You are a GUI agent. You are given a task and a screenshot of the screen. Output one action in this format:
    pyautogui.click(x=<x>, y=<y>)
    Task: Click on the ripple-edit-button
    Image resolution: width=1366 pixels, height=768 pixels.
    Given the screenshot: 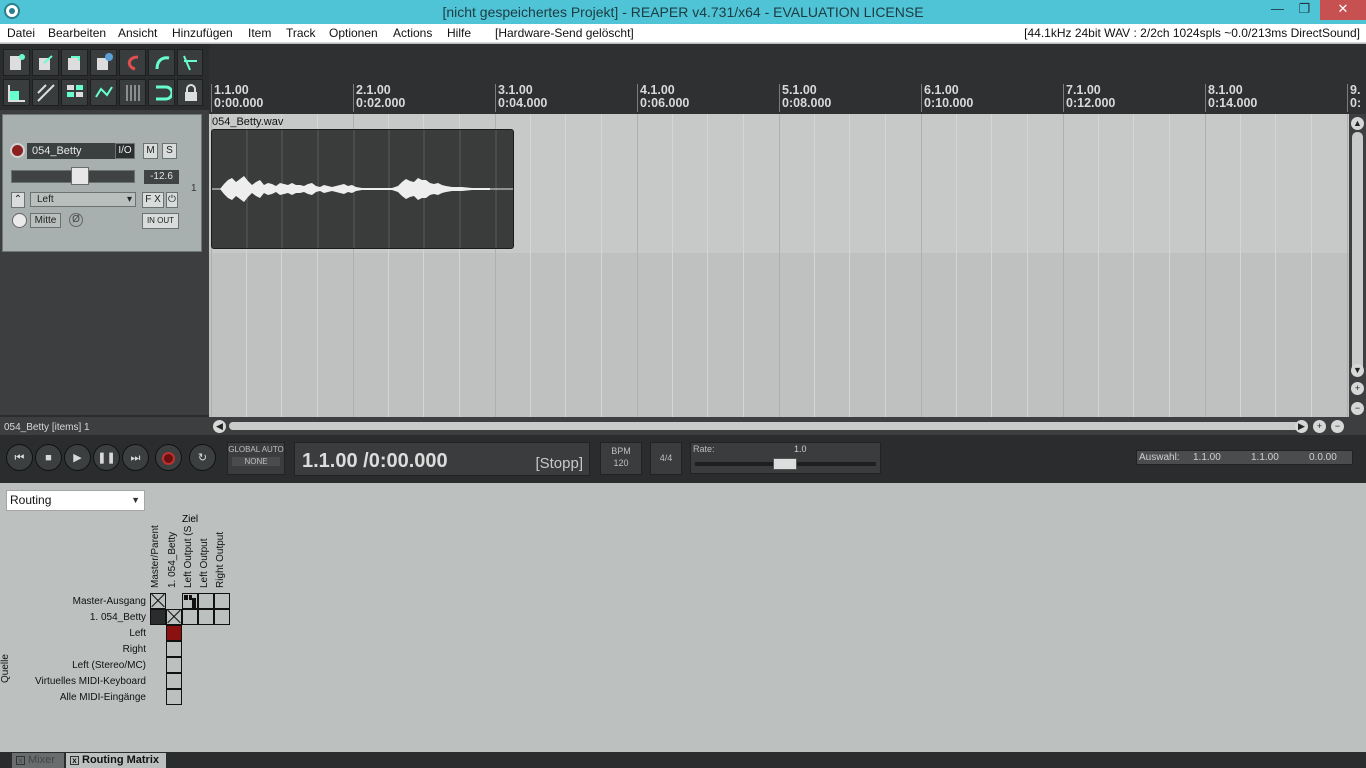 What is the action you would take?
    pyautogui.click(x=45, y=92)
    